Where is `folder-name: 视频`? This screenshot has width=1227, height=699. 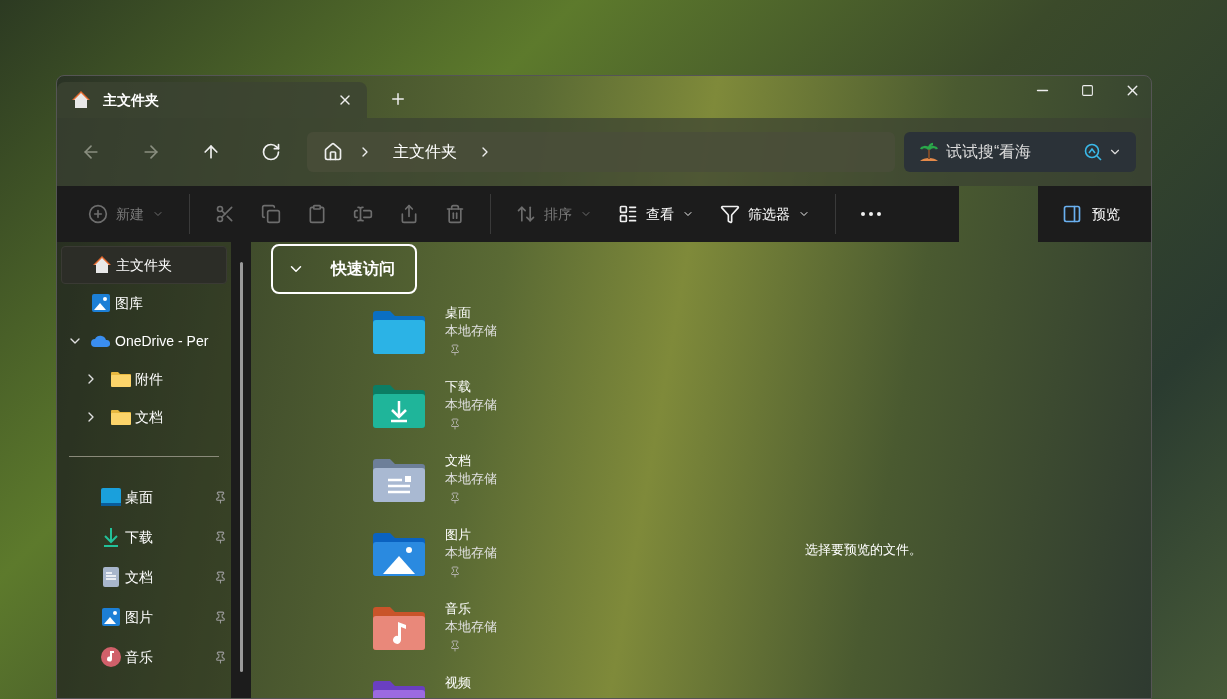 folder-name: 视频 is located at coordinates (458, 683).